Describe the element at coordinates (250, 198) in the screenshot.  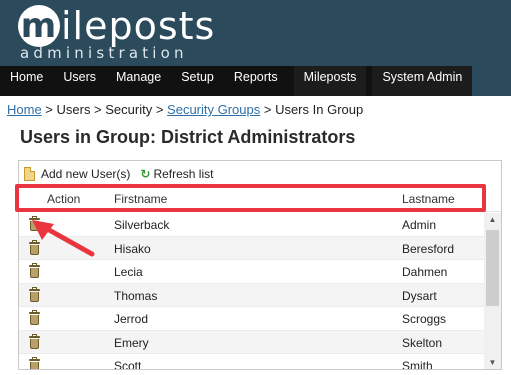
I see `annotation-highlight-box` at that location.